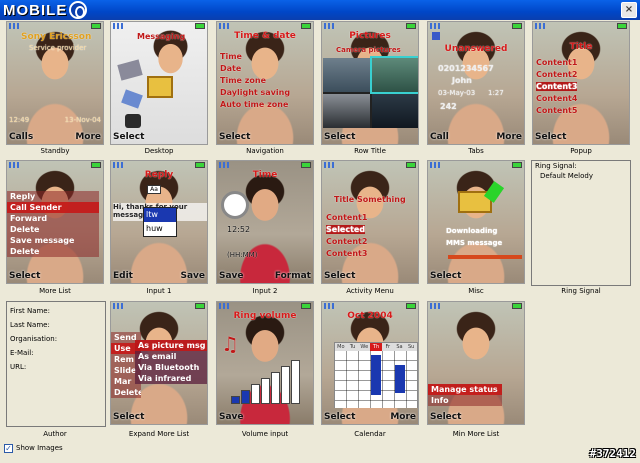 Image resolution: width=640 pixels, height=463 pixels. Describe the element at coordinates (370, 151) in the screenshot. I see `caption-row-title: Row Title` at that location.